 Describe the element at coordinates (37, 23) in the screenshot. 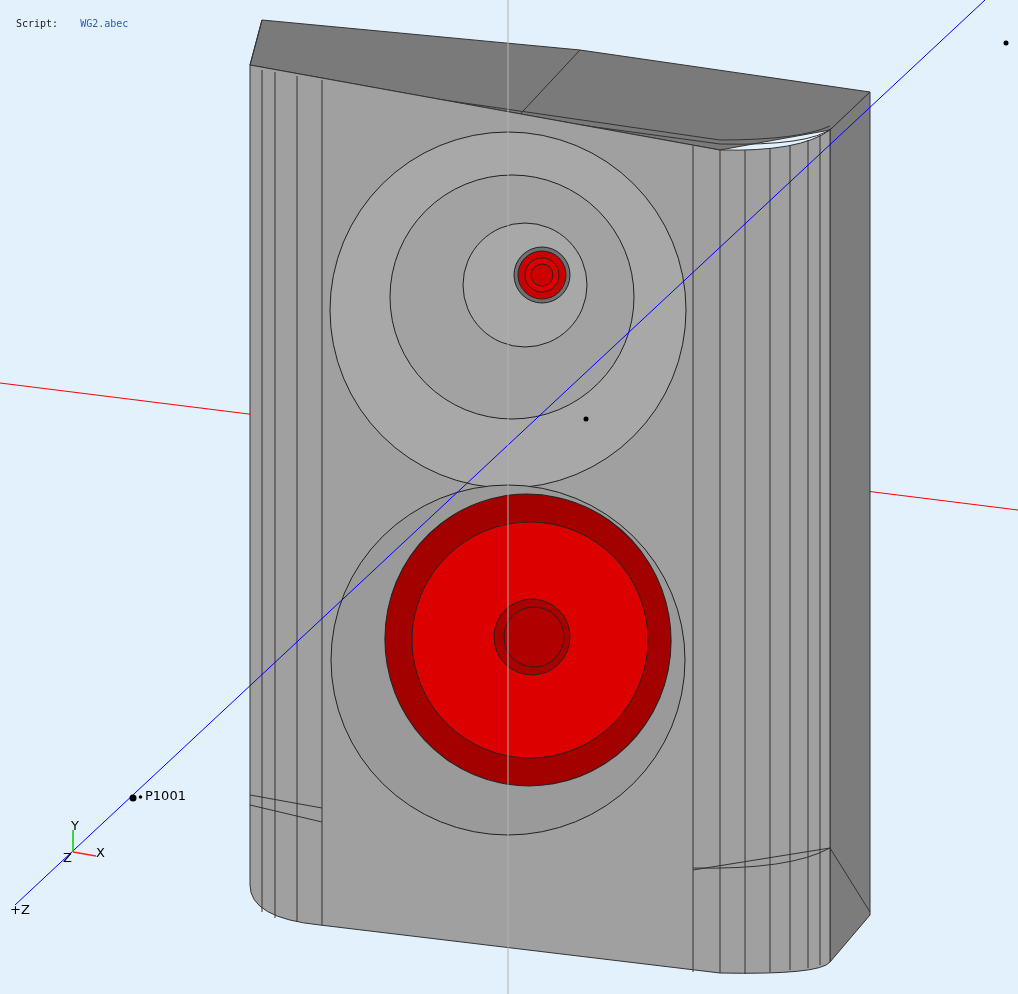

I see `script-label: Script:` at that location.